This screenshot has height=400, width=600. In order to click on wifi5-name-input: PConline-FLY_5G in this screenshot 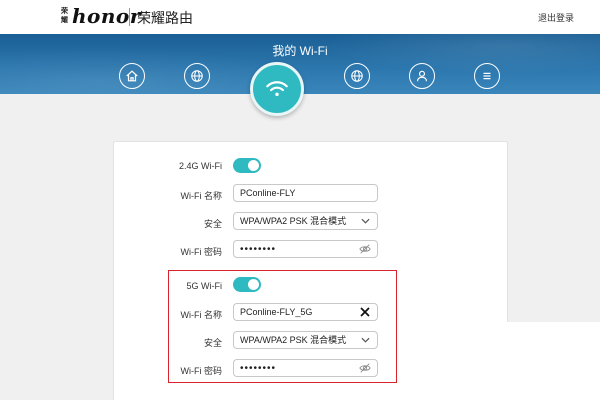, I will do `click(305, 312)`.